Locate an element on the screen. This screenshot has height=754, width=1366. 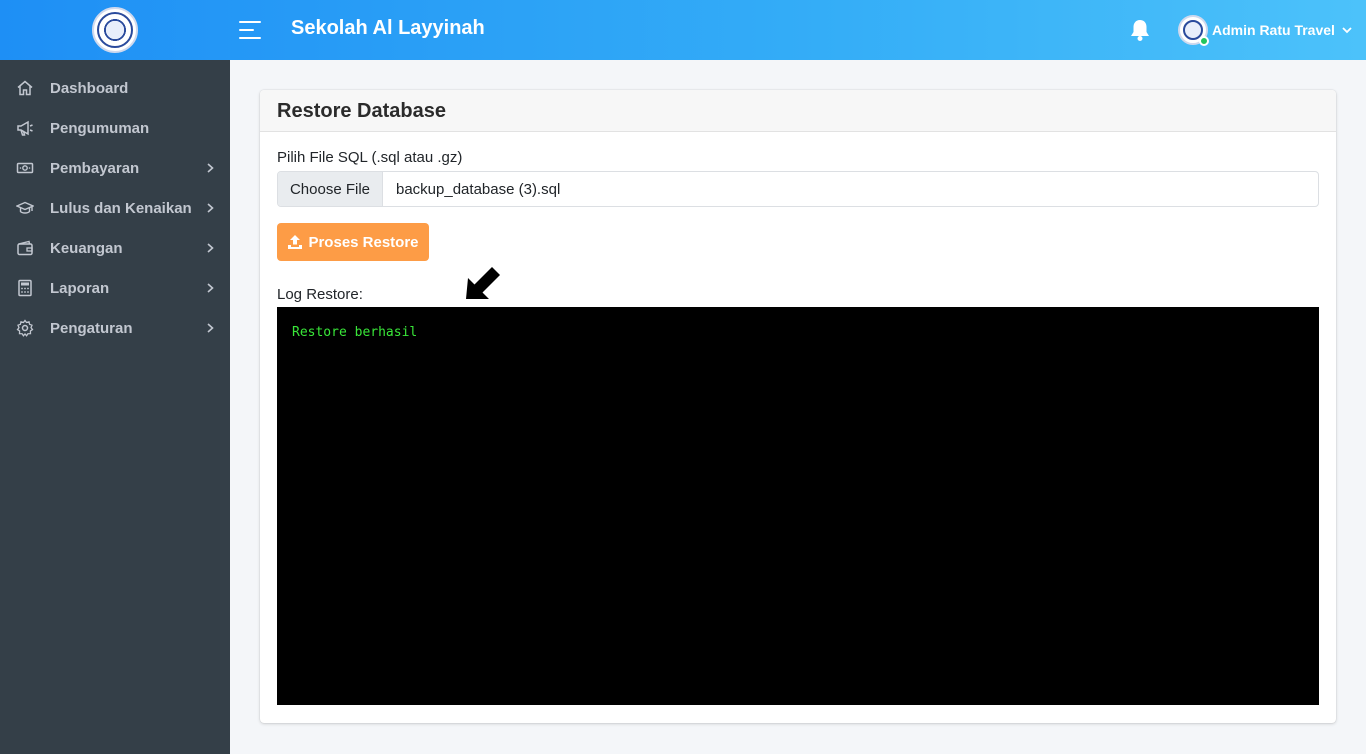
avatar is located at coordinates (1193, 30).